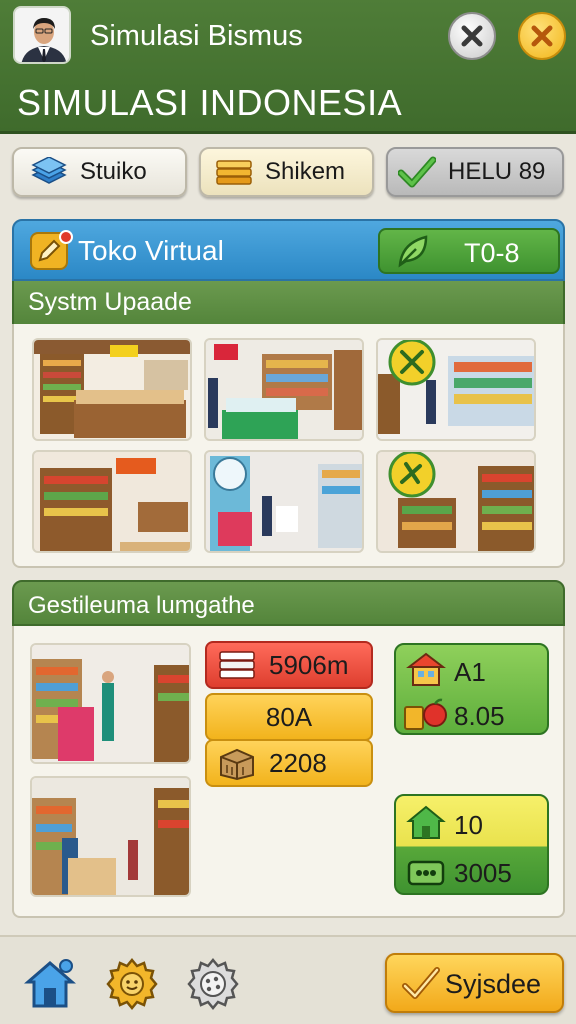  What do you see at coordinates (288, 603) in the screenshot?
I see `management-header: Gestileuma lumgathe` at bounding box center [288, 603].